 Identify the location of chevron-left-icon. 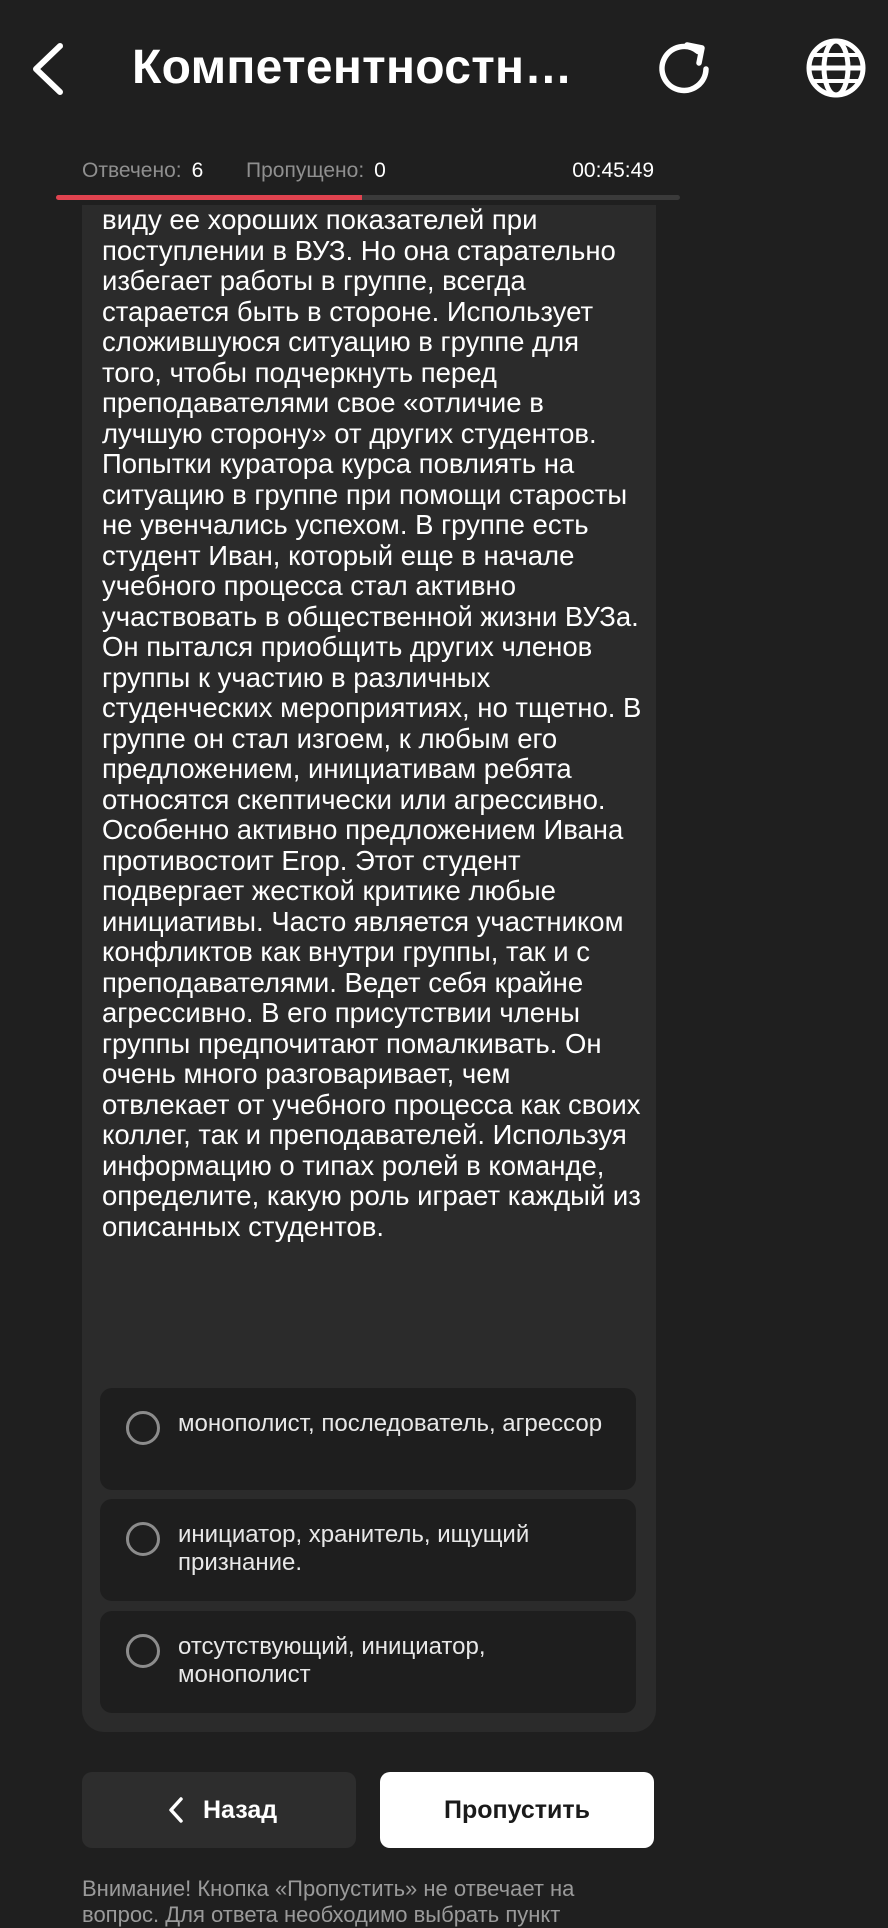
(176, 1810).